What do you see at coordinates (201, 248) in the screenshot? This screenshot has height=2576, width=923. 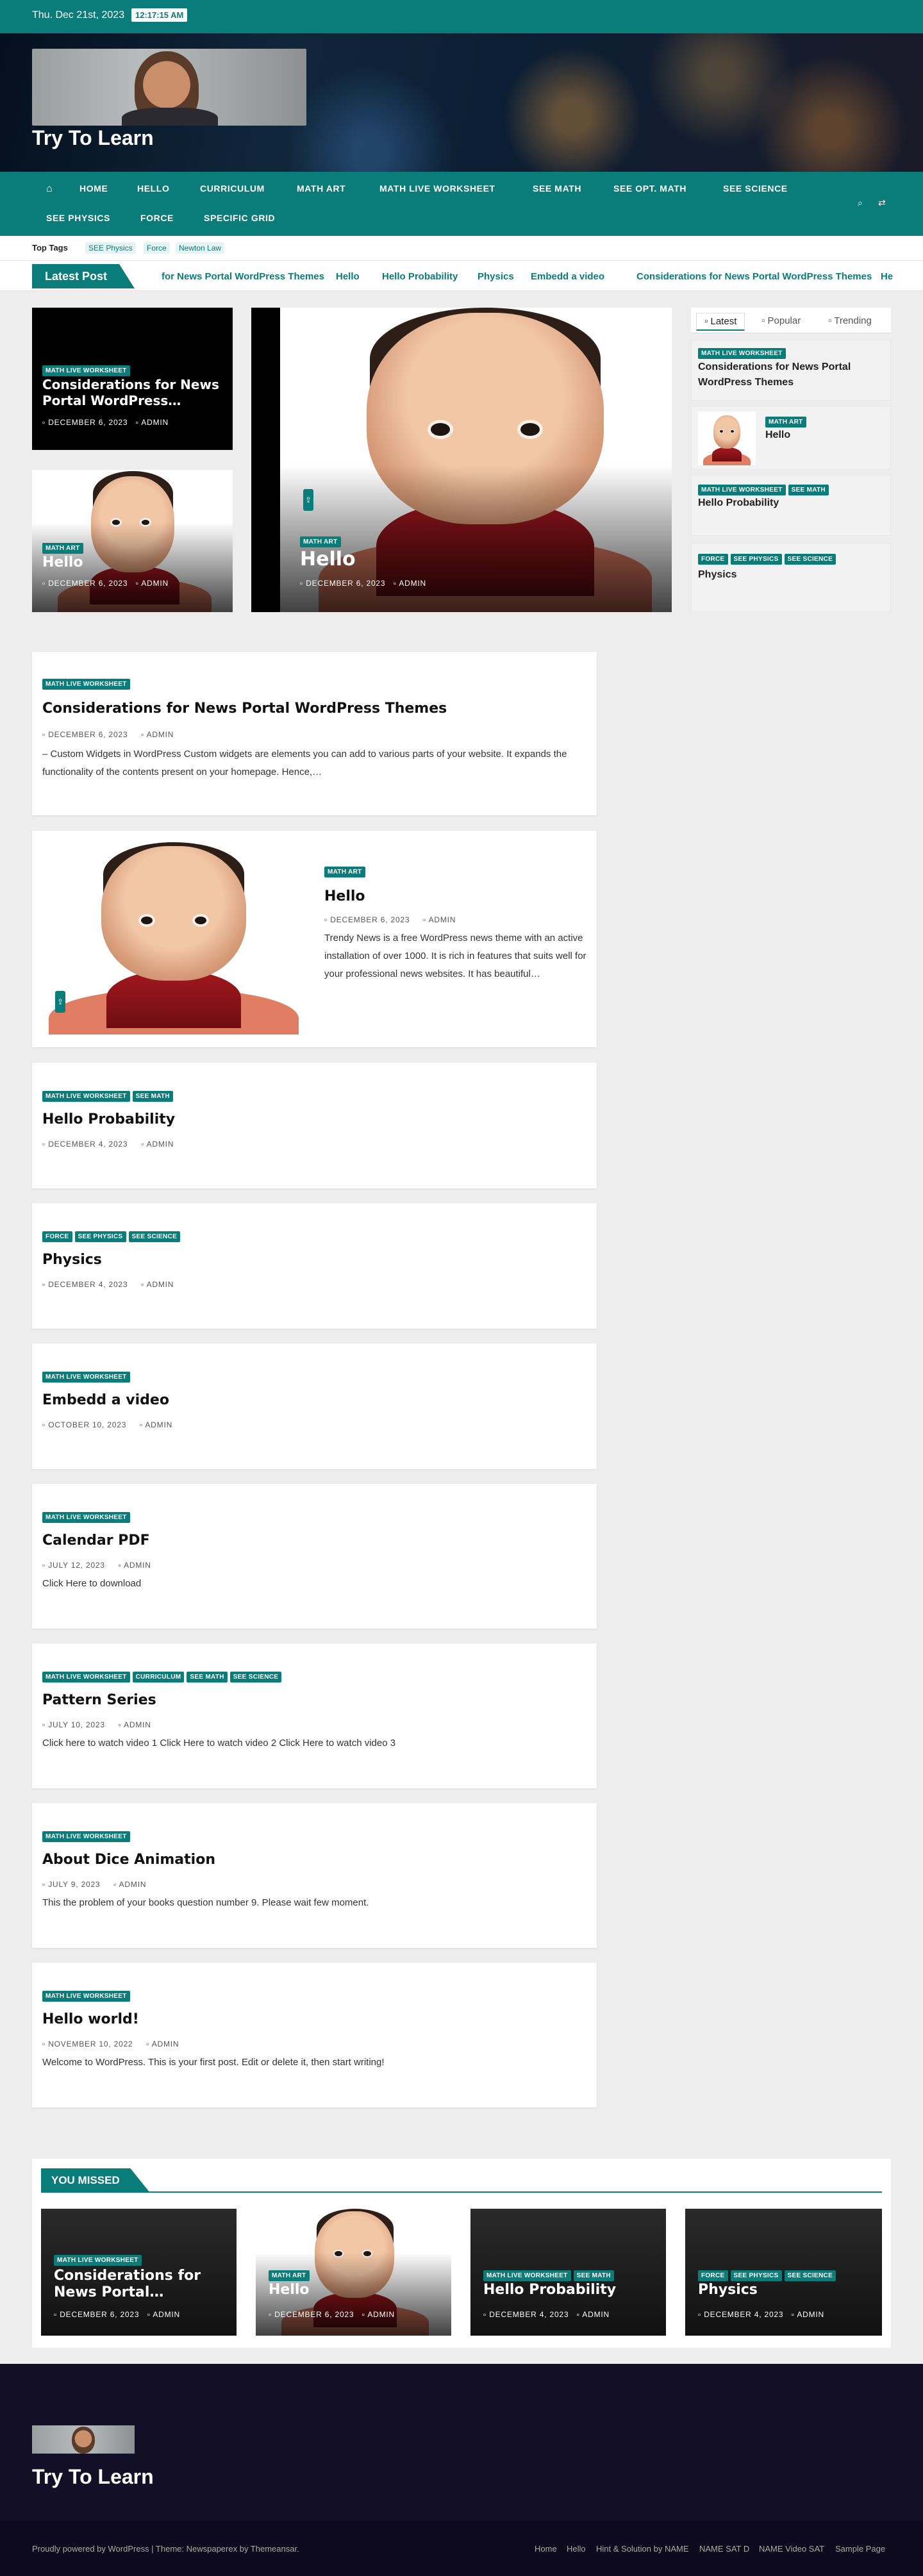 I see `tag-newton-law: Newton Law` at bounding box center [201, 248].